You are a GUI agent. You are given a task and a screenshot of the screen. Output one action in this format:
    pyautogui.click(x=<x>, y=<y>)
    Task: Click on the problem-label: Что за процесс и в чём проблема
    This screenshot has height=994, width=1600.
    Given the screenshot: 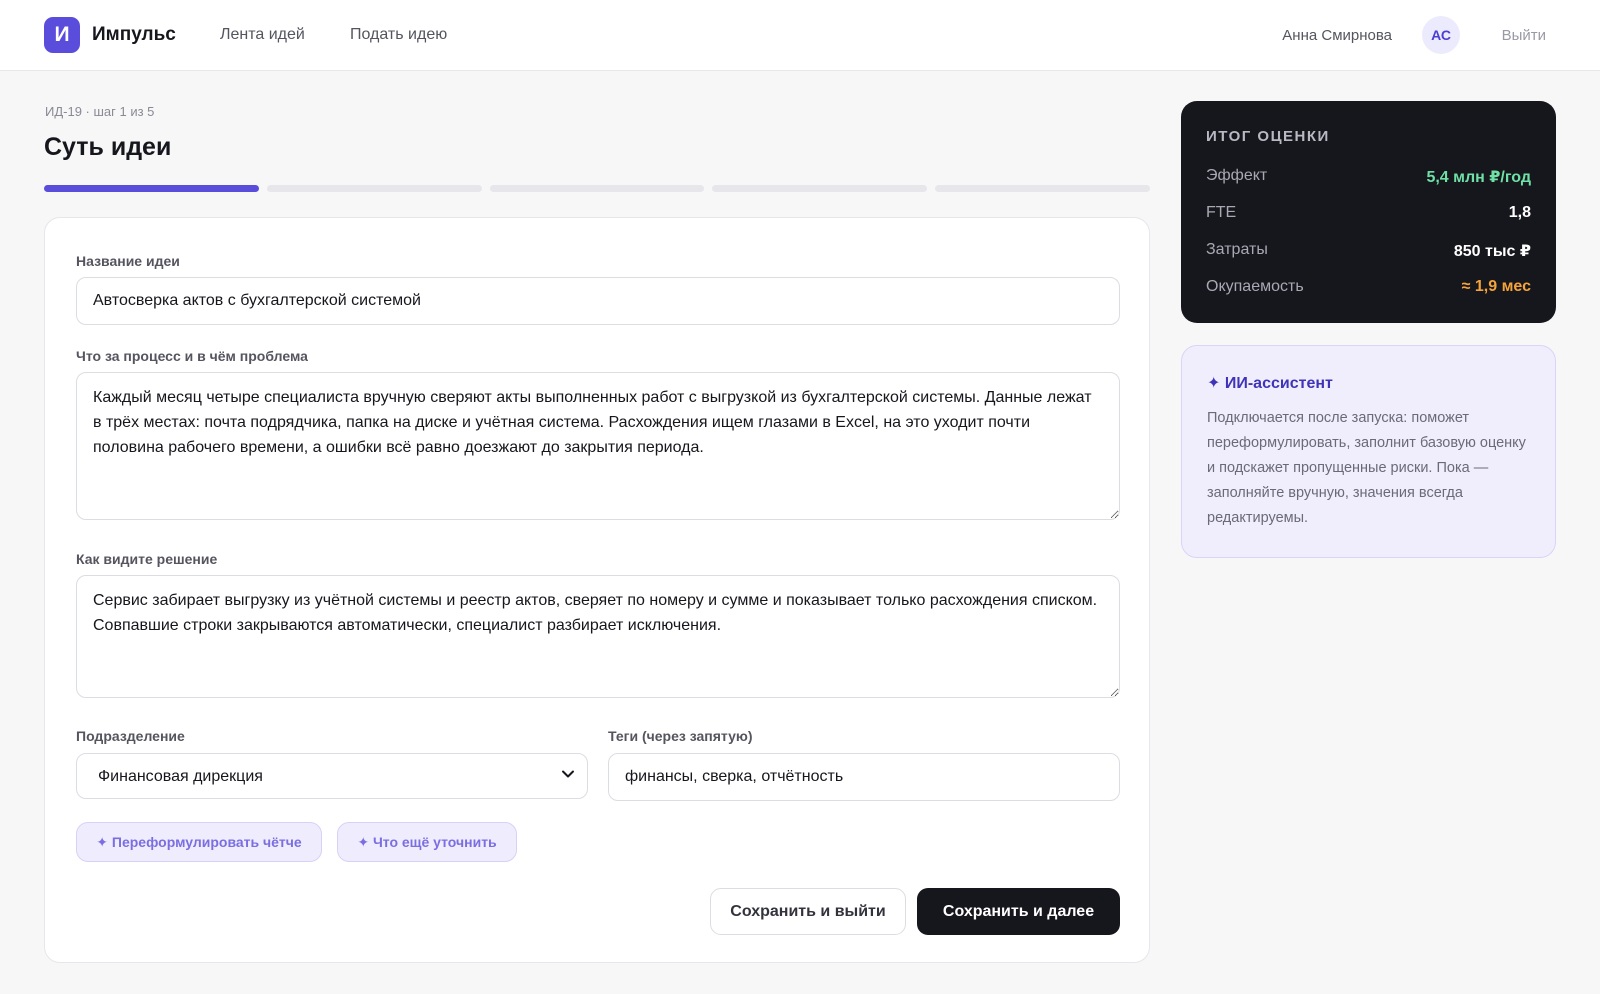 What is the action you would take?
    pyautogui.click(x=192, y=356)
    